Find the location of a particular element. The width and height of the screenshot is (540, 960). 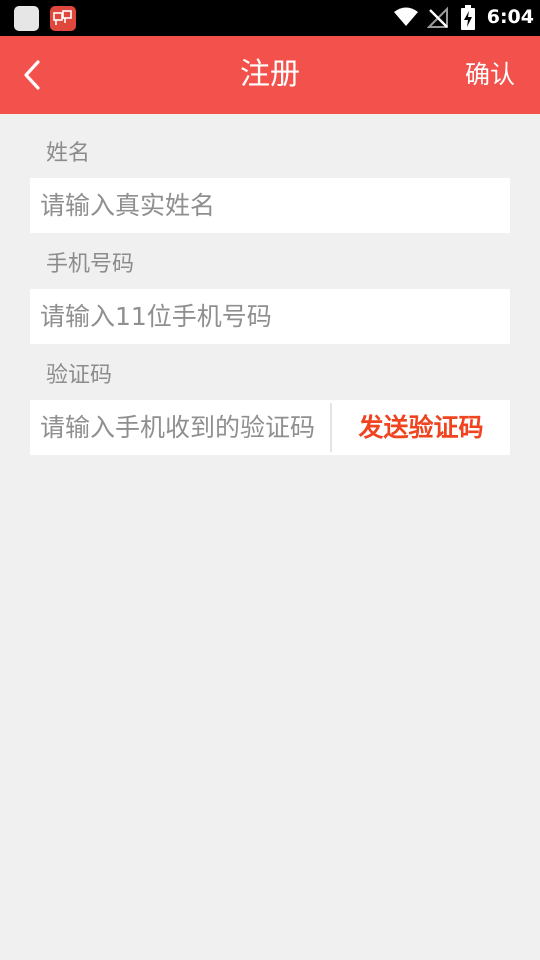

chevron-left-icon is located at coordinates (32, 75).